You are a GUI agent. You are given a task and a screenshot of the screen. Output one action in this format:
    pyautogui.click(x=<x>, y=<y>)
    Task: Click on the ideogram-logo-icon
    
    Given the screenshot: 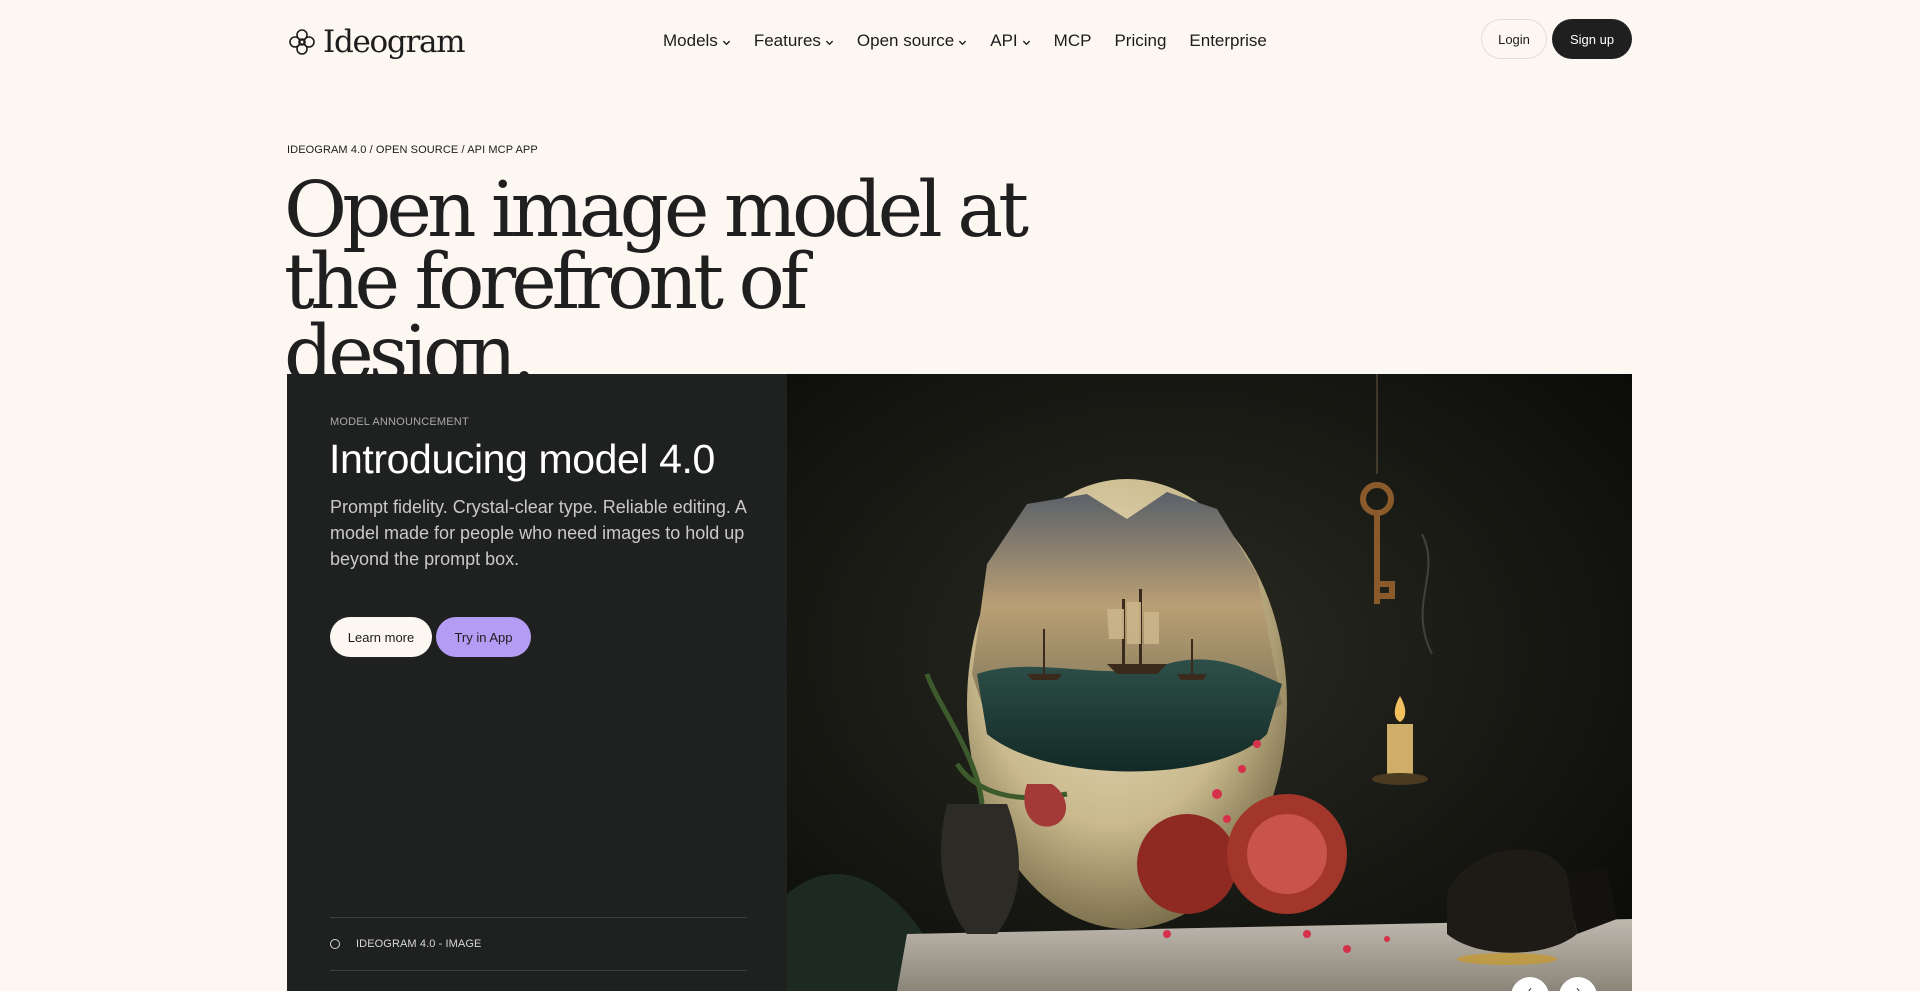 What is the action you would take?
    pyautogui.click(x=302, y=42)
    